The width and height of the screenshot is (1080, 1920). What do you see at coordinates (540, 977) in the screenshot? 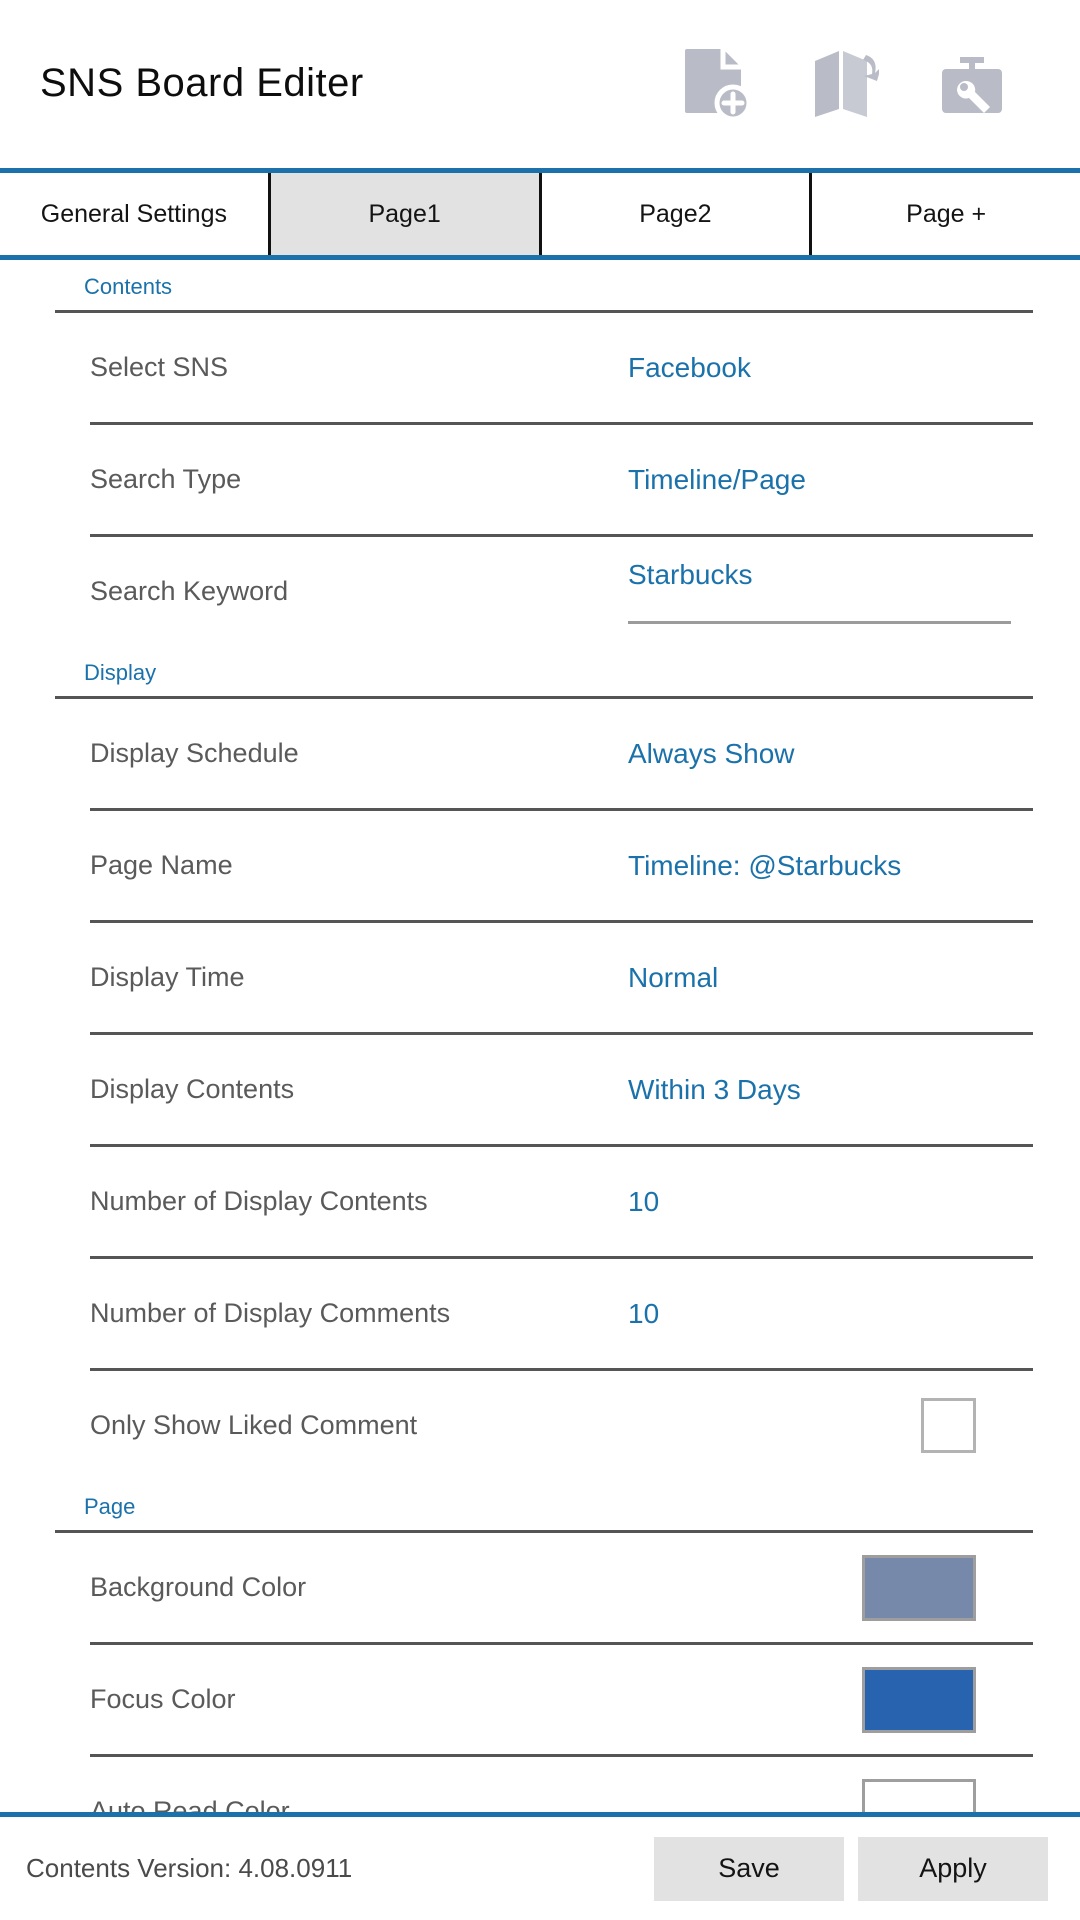
I see `settings-row: Display Time Normal` at bounding box center [540, 977].